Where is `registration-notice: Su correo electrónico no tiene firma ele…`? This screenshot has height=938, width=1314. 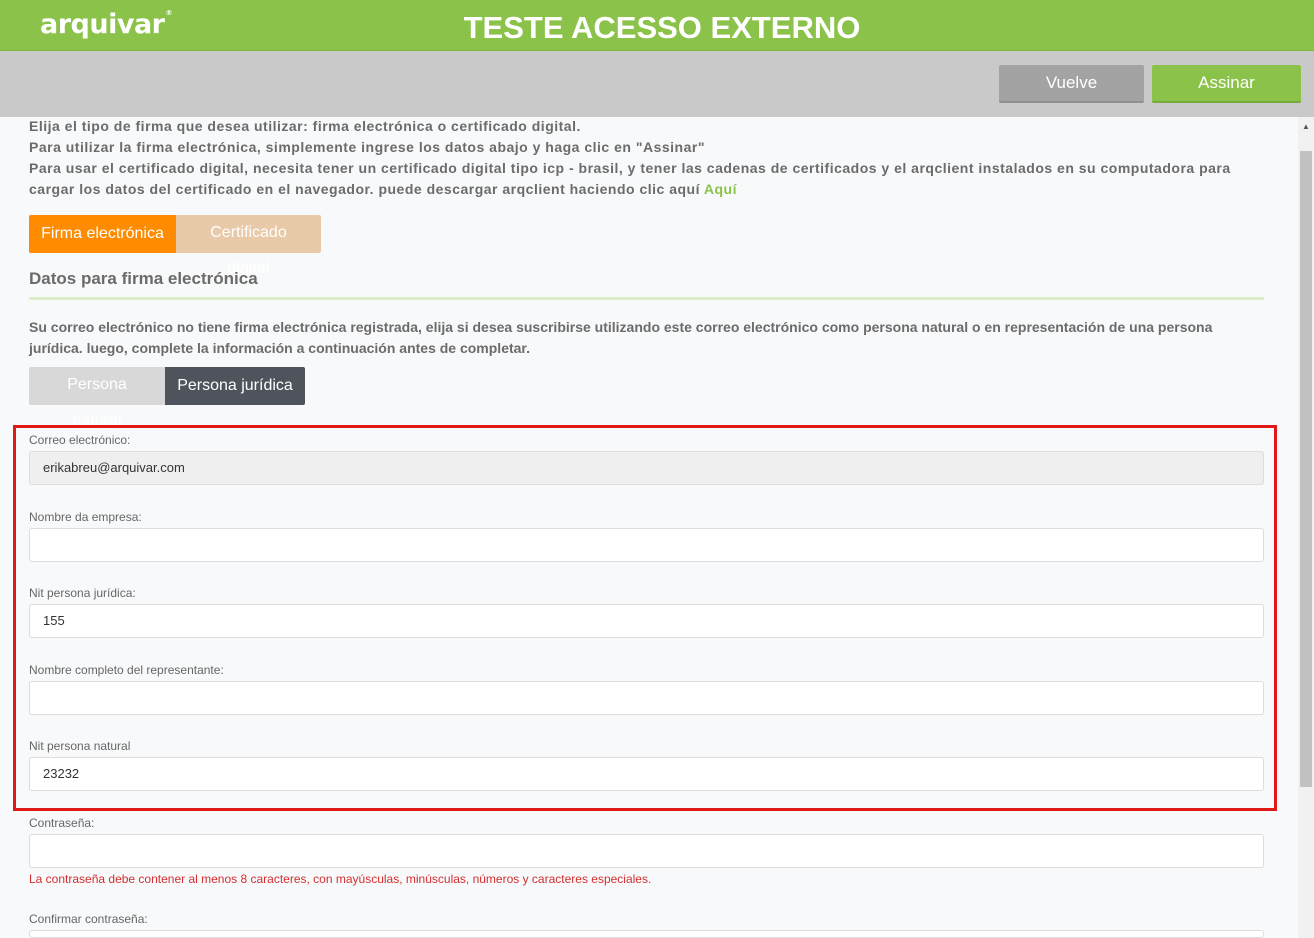
registration-notice: Su correo electrónico no tiene firma ele… is located at coordinates (621, 337).